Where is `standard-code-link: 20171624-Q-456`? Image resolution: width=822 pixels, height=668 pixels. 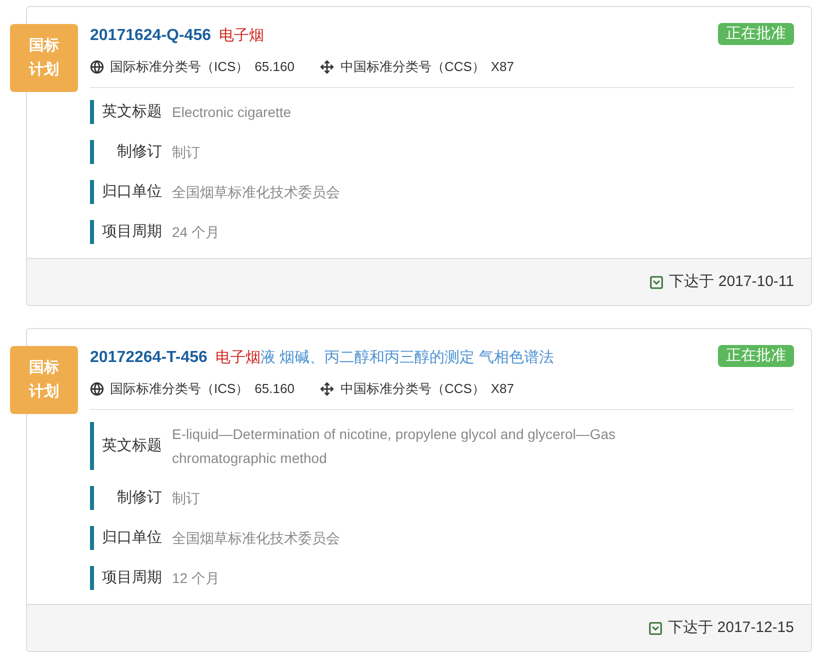
standard-code-link: 20171624-Q-456 is located at coordinates (150, 35).